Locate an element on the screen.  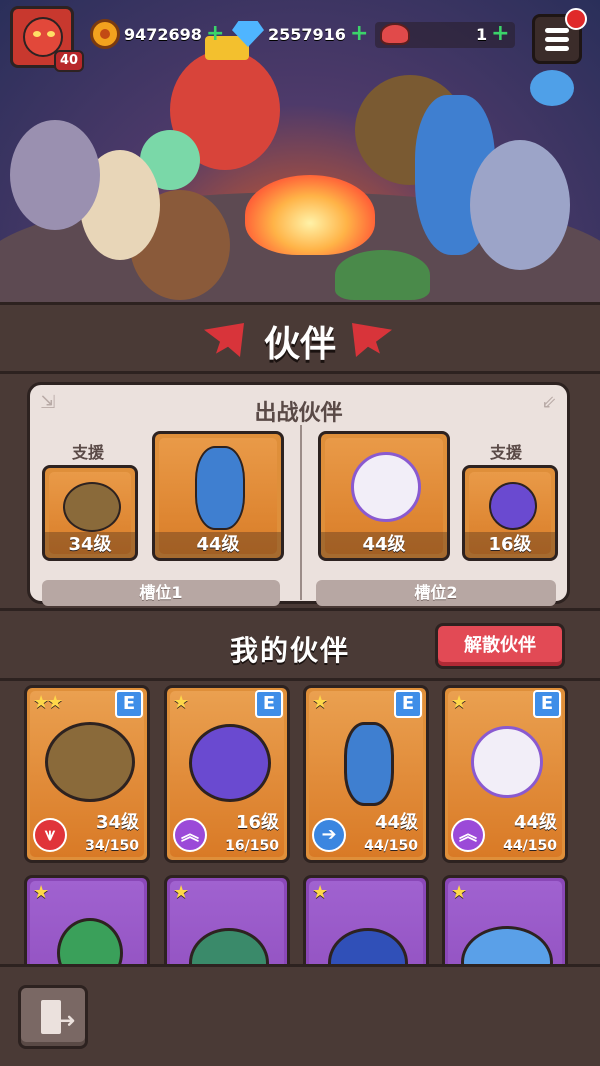
gem-resource: 2557916 + is located at coordinates (300, 34).